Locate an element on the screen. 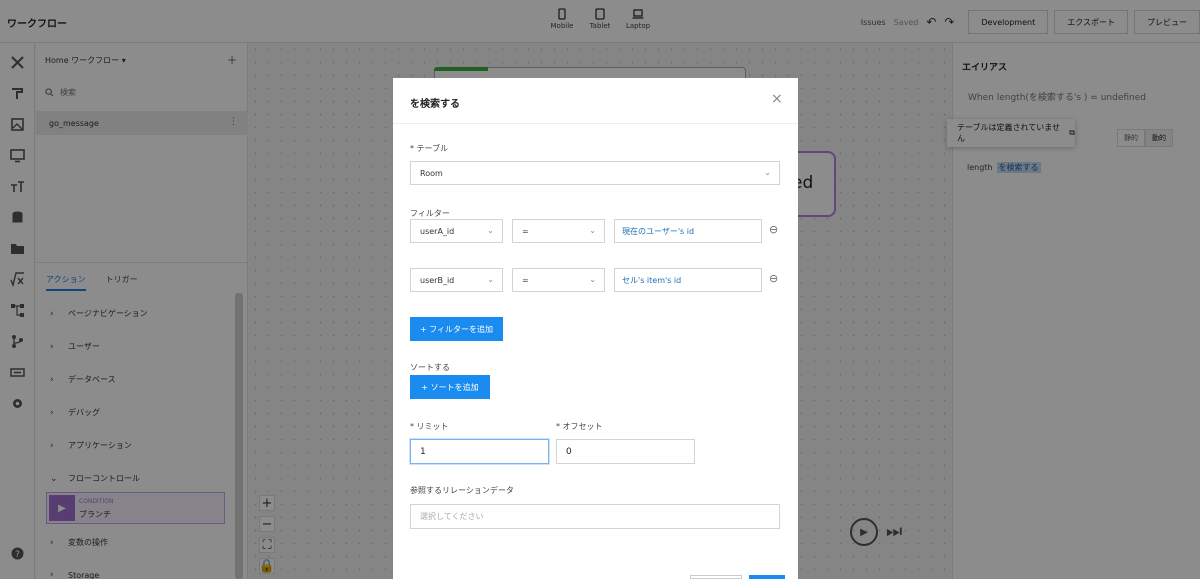 The height and width of the screenshot is (579, 1200). sort-label: ソートする is located at coordinates (430, 367).